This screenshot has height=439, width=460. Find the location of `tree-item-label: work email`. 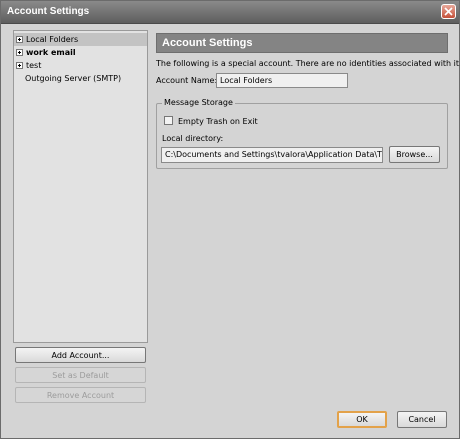

tree-item-label: work email is located at coordinates (51, 52).